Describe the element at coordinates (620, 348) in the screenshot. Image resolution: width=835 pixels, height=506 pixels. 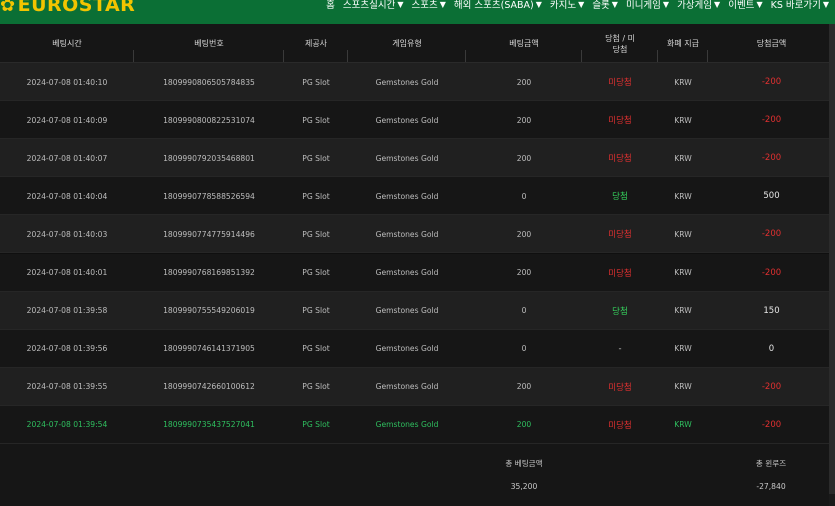
I see `cell-win-status: -` at that location.